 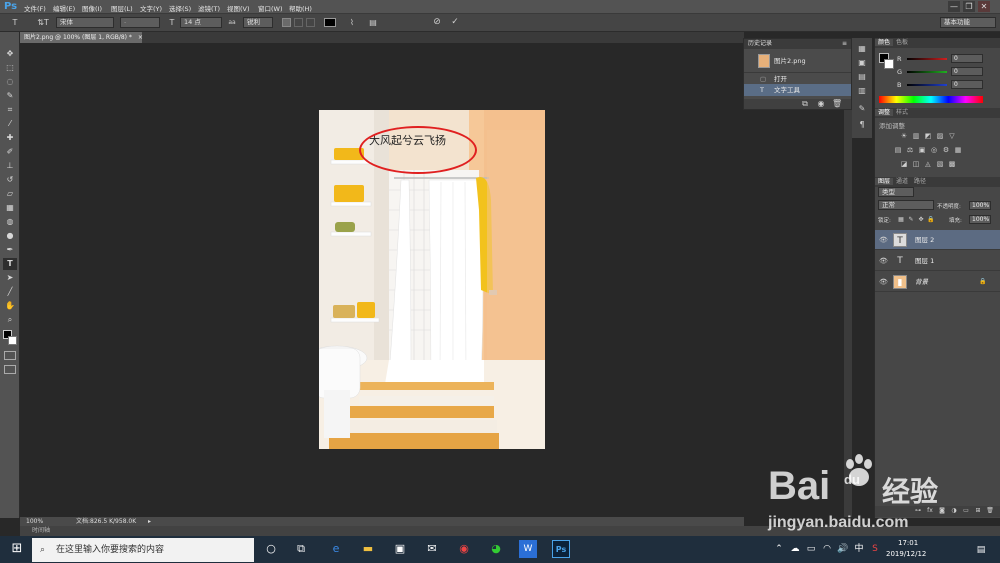 I want to click on pen-tool-icon: ✒, so click(x=10, y=250).